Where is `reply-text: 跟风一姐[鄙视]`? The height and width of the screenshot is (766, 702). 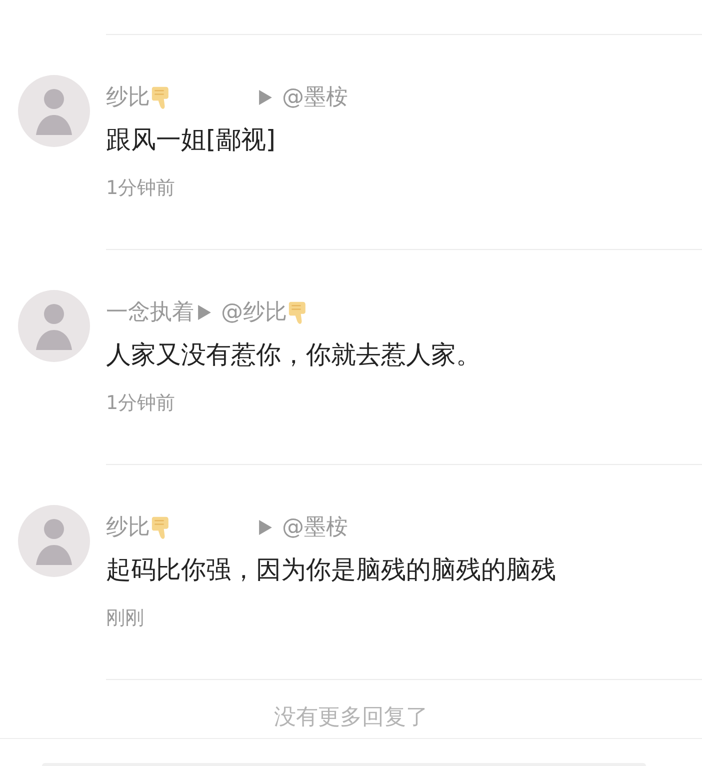
reply-text: 跟风一姐[鄙视] is located at coordinates (191, 140).